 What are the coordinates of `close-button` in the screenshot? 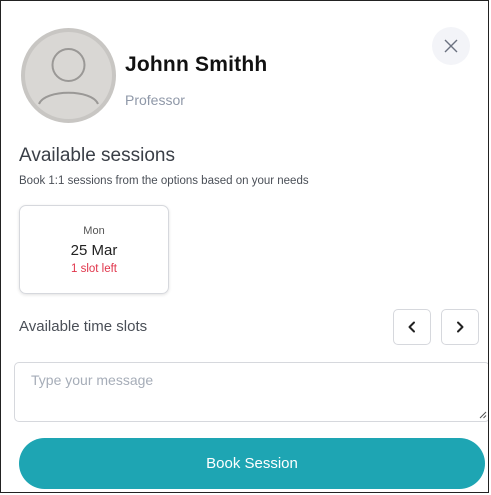 It's located at (451, 46).